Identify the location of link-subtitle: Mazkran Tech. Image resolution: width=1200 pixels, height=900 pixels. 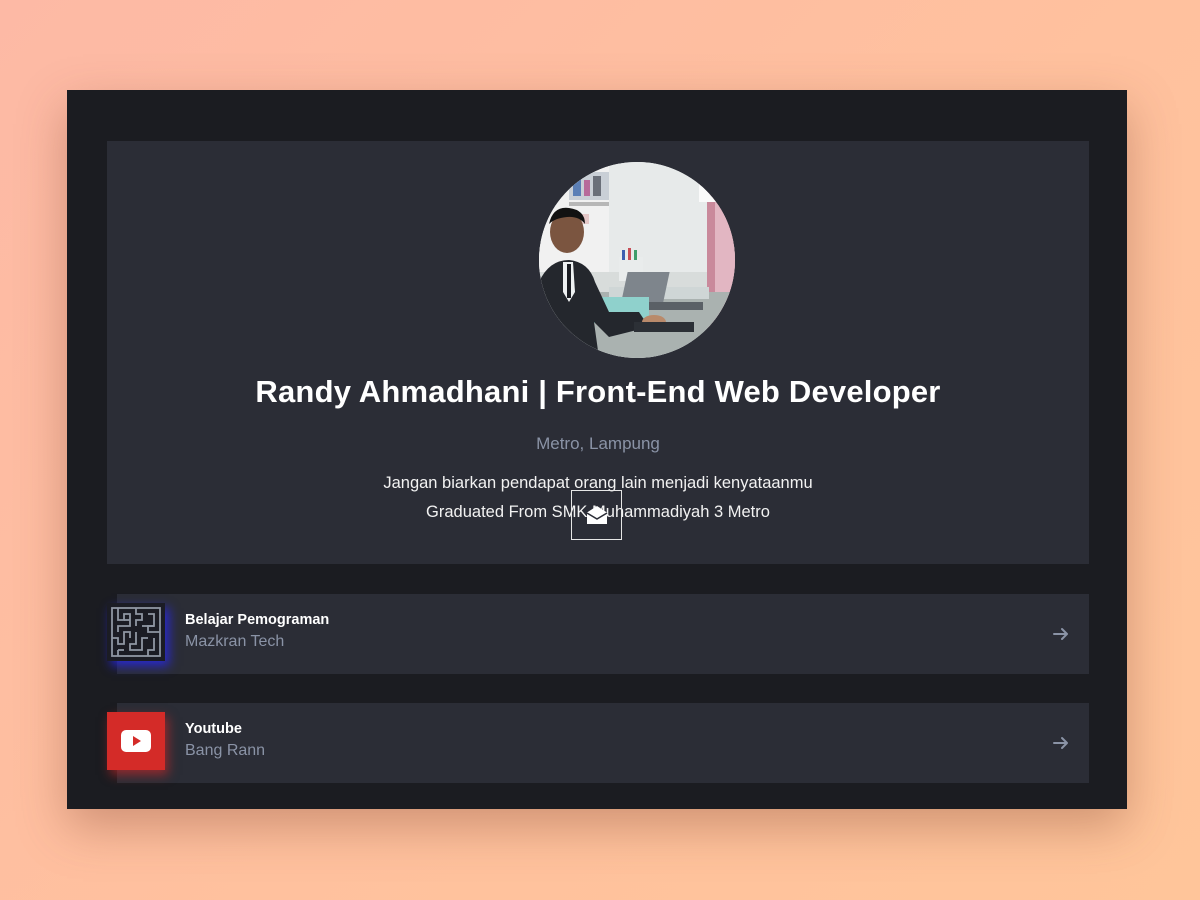
(235, 641).